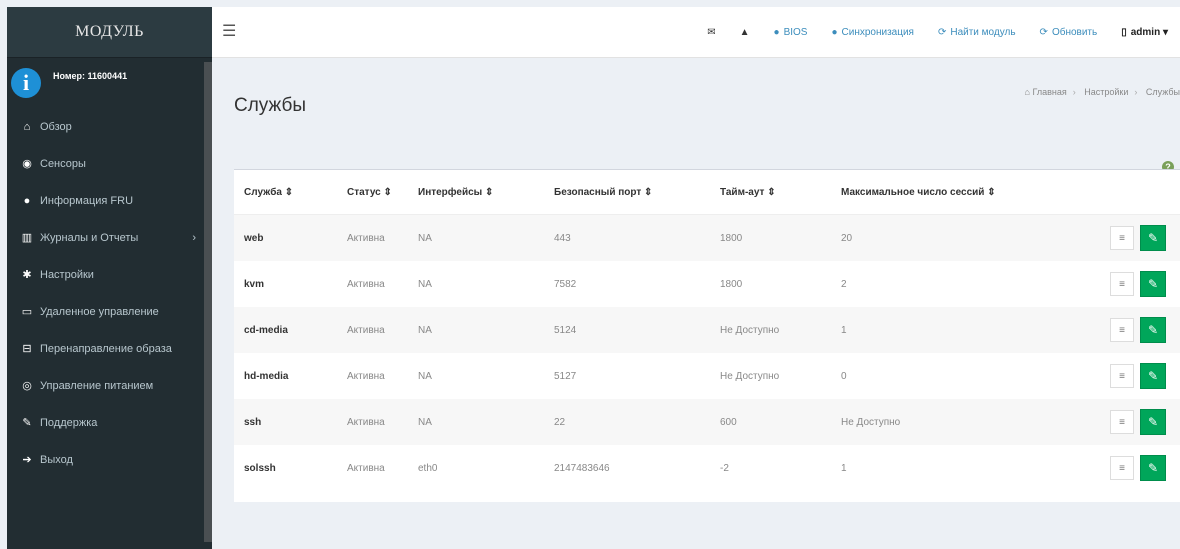 The height and width of the screenshot is (549, 1180). What do you see at coordinates (1124, 32) in the screenshot?
I see `user-file-icon: ▯` at bounding box center [1124, 32].